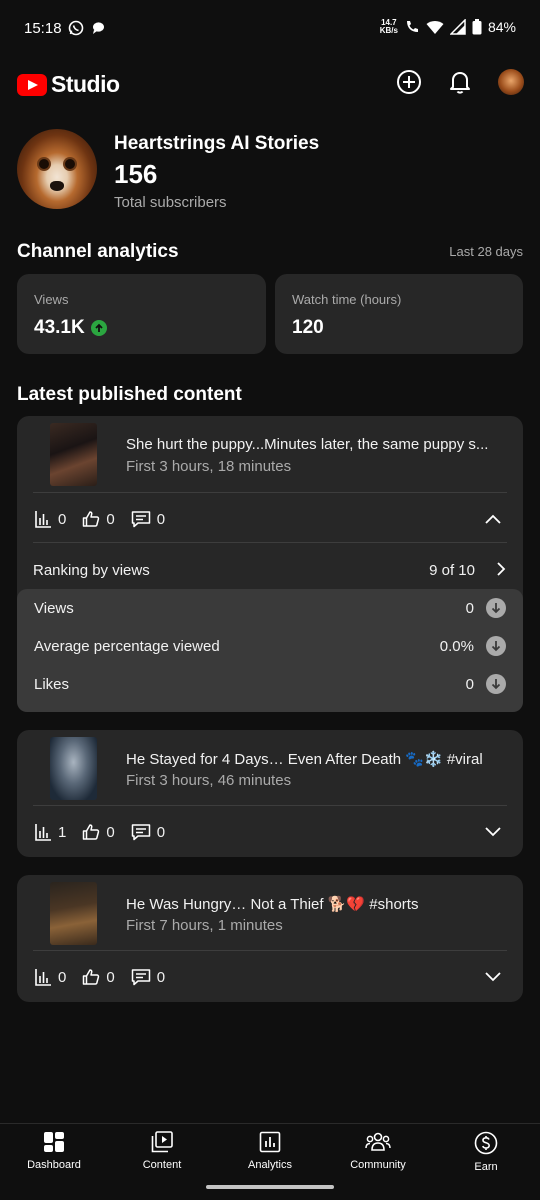 This screenshot has width=540, height=1200. I want to click on account-avatar, so click(511, 82).